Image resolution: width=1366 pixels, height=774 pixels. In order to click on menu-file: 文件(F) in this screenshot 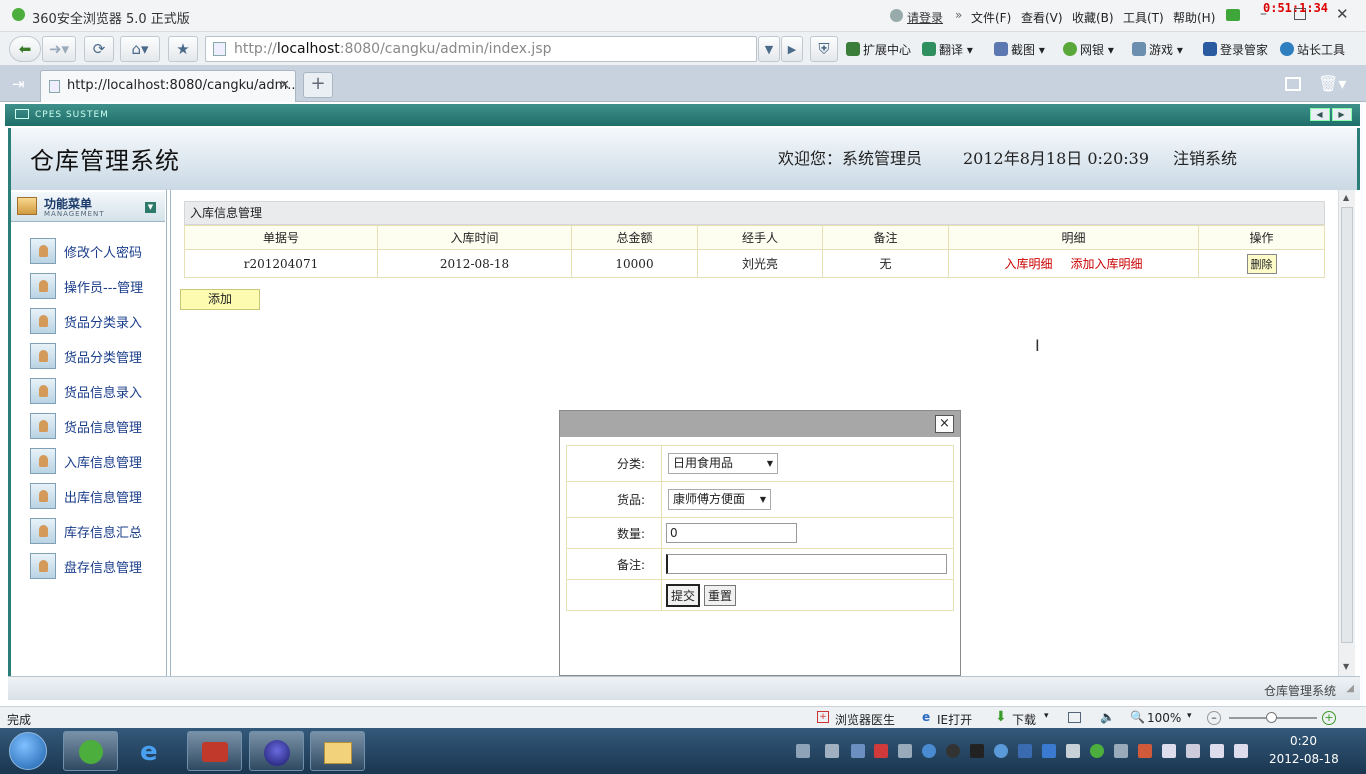, I will do `click(991, 17)`.